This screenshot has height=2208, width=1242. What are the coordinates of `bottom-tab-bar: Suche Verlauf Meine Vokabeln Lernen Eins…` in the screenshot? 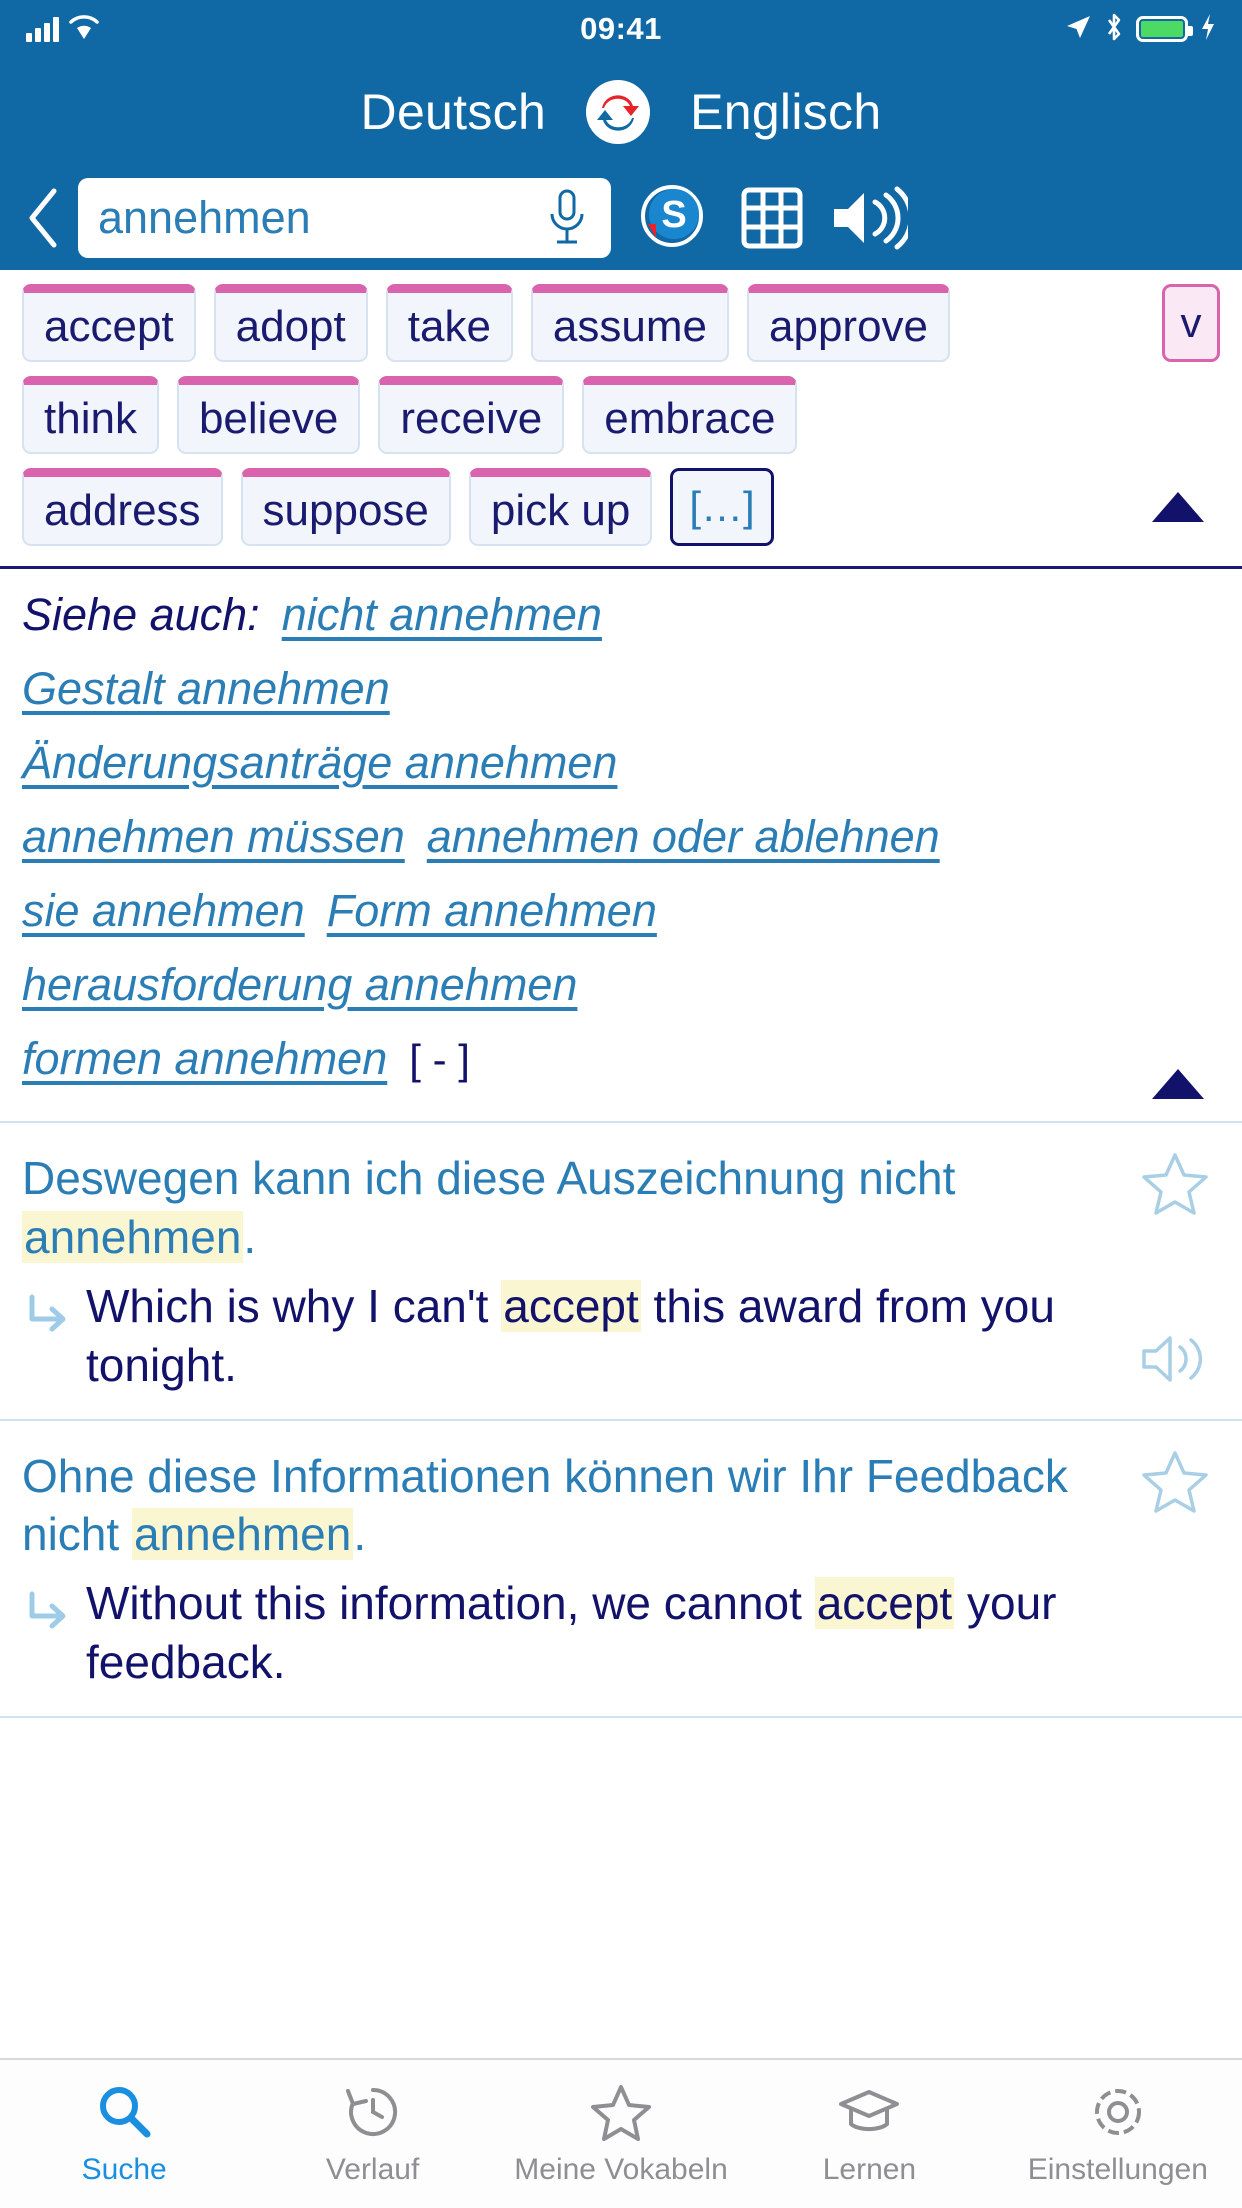 It's located at (621, 2133).